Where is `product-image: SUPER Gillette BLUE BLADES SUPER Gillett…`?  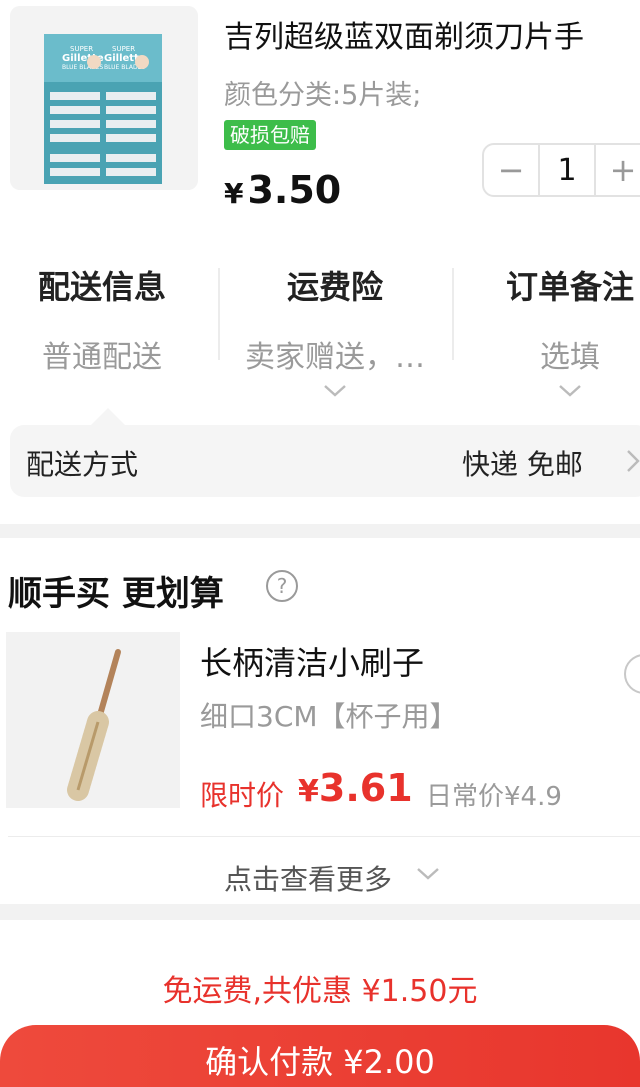
product-image: SUPER Gillette BLUE BLADES SUPER Gillett… is located at coordinates (104, 98).